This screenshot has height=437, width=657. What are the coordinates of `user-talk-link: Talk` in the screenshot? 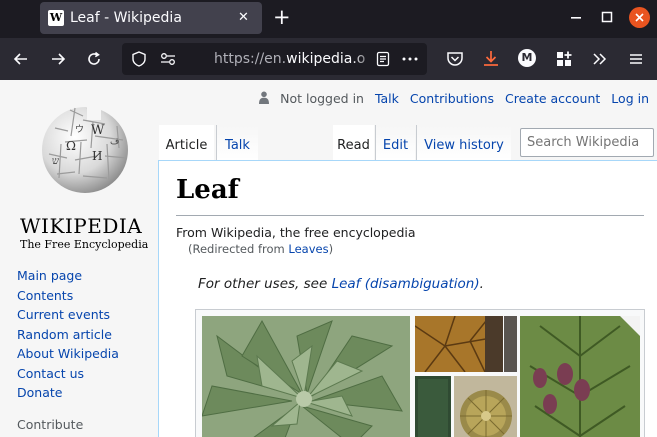 It's located at (387, 98).